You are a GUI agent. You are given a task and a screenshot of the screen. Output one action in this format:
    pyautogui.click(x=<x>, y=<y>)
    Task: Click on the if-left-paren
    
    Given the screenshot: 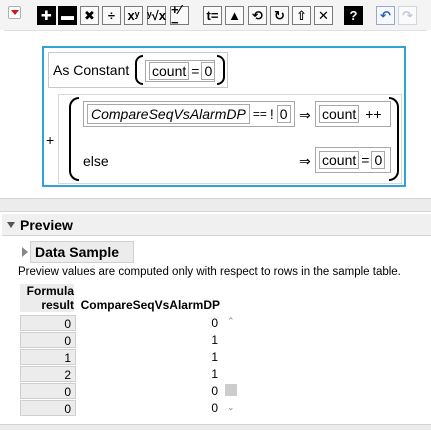 What is the action you would take?
    pyautogui.click(x=74, y=139)
    